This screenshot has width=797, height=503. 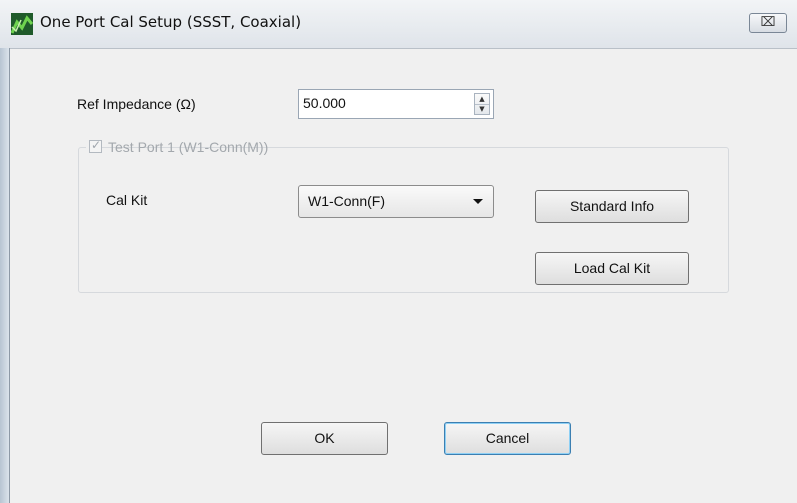 I want to click on ref-impedance-label: Ref Impedance (Ω), so click(x=136, y=104).